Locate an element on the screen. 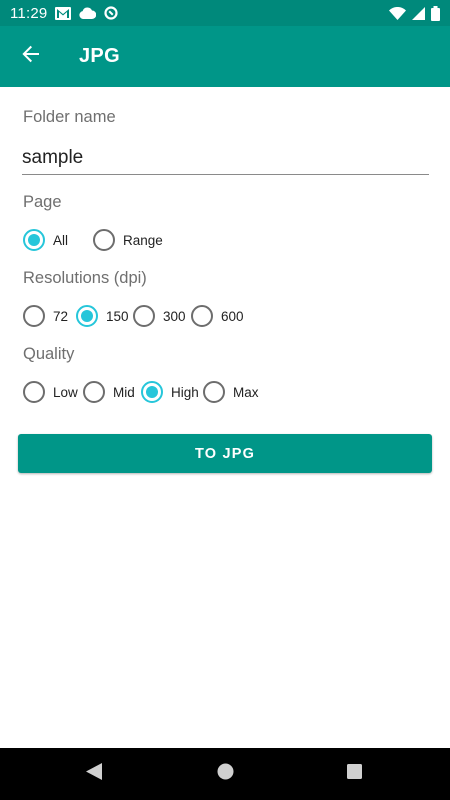 This screenshot has height=800, width=450. status-time: 11:29 is located at coordinates (29, 13).